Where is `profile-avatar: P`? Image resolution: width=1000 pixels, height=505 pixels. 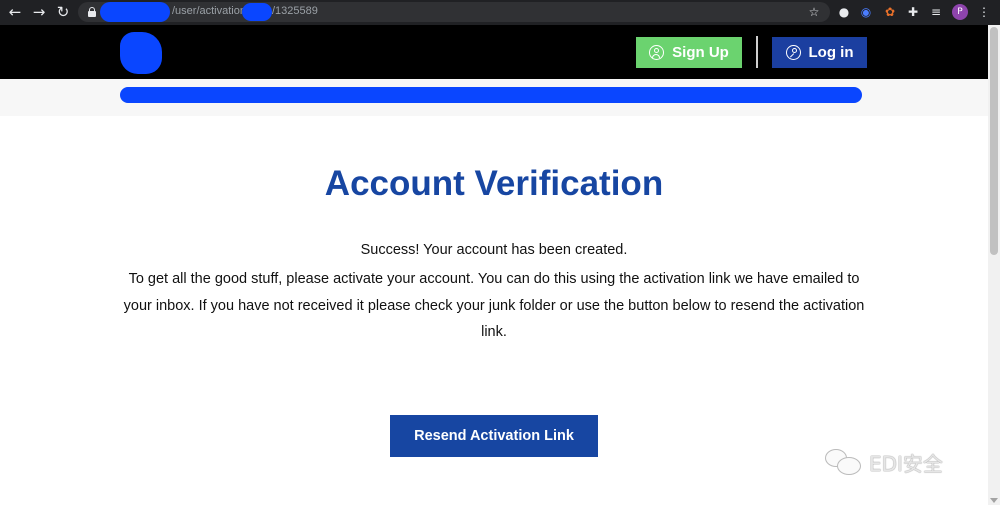
profile-avatar: P is located at coordinates (960, 12).